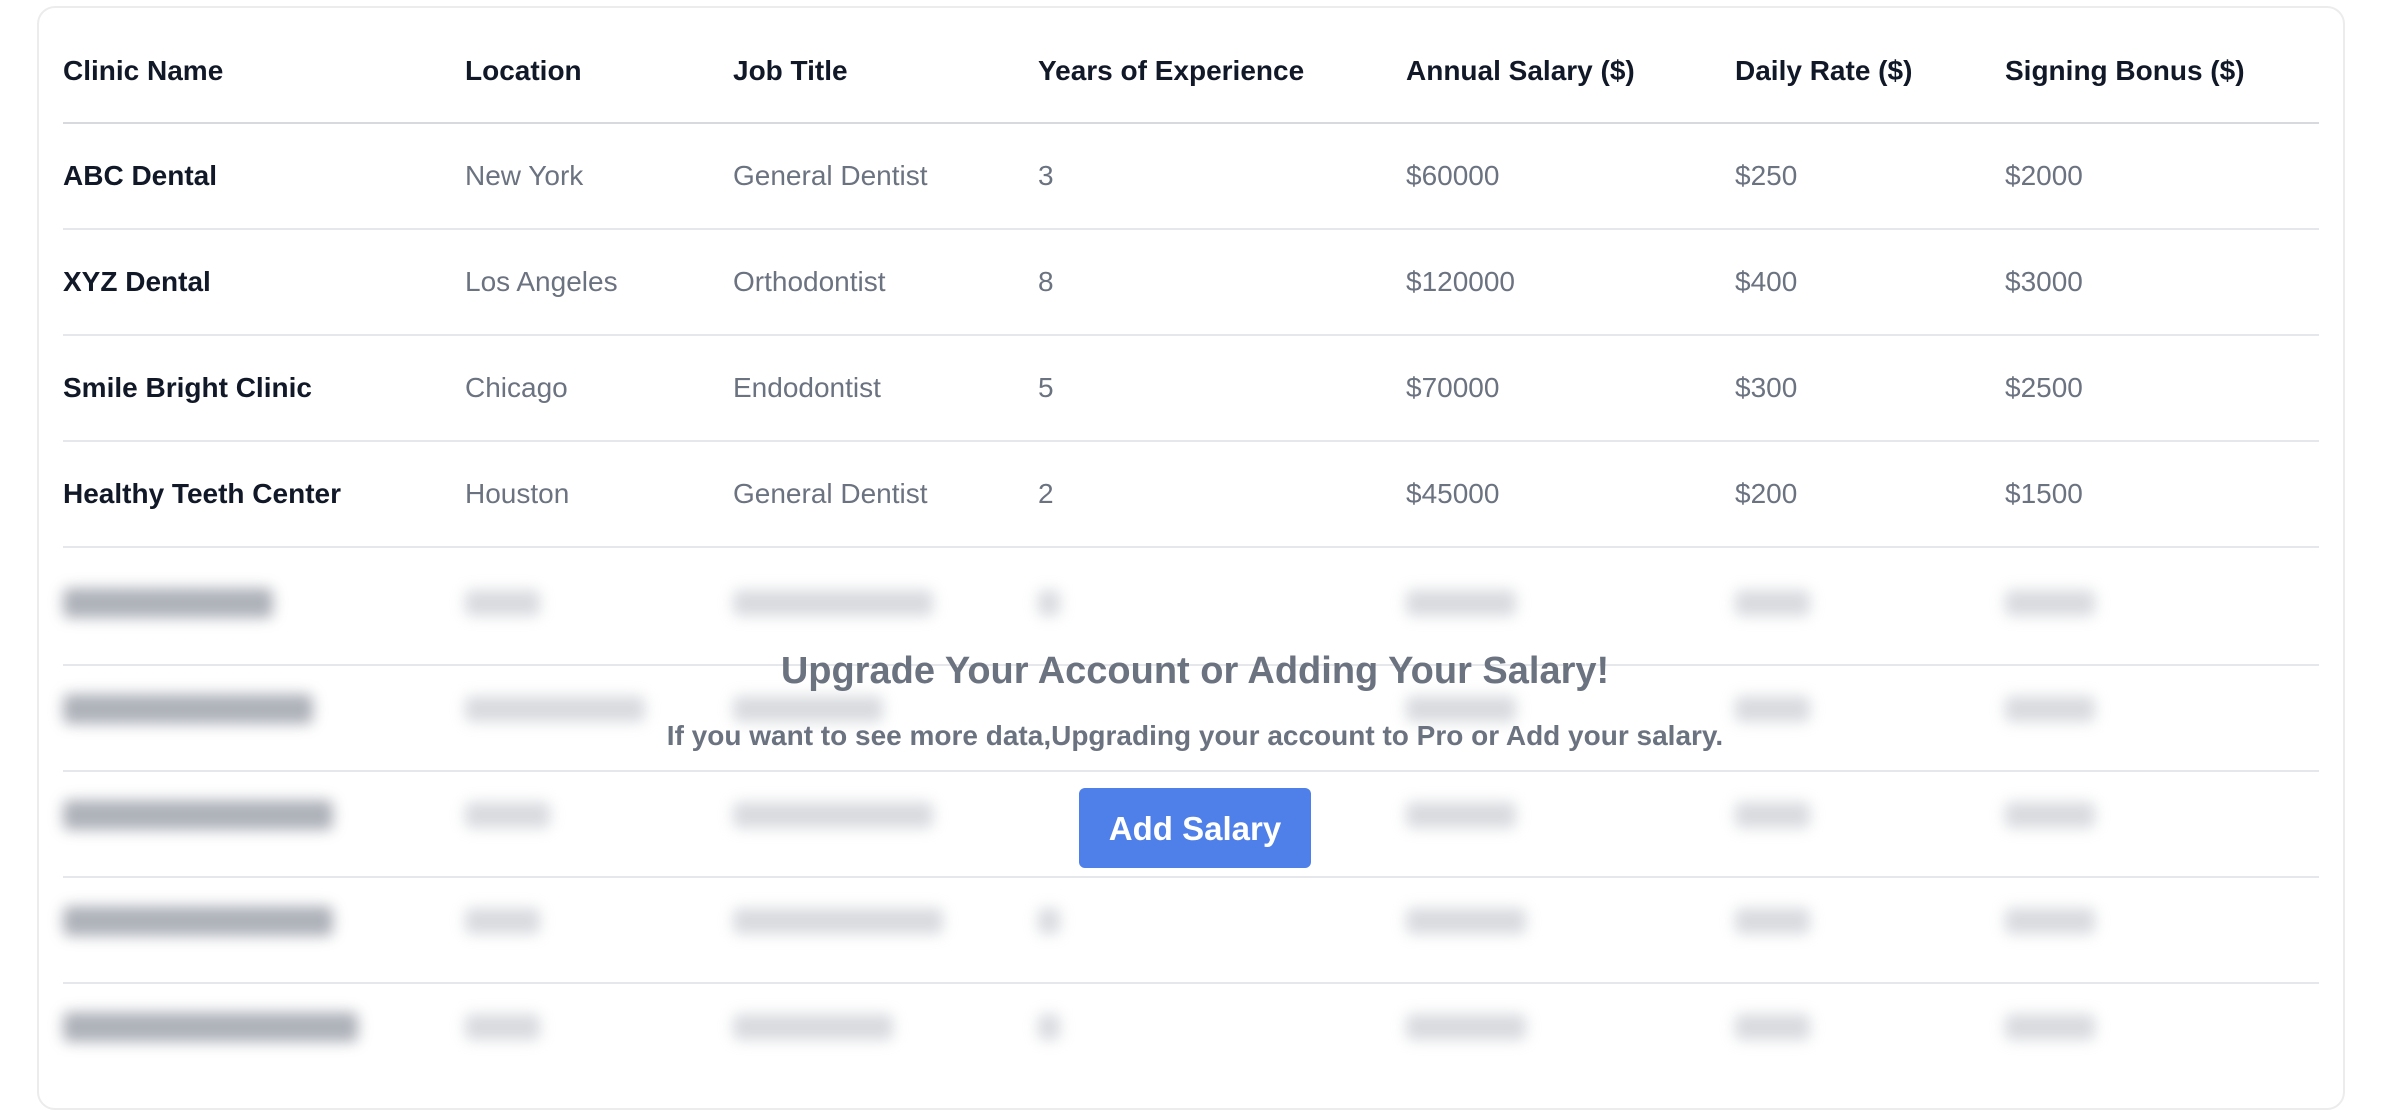 The height and width of the screenshot is (1110, 2390). Describe the element at coordinates (1870, 282) in the screenshot. I see `cell-daily-rate: $400` at that location.